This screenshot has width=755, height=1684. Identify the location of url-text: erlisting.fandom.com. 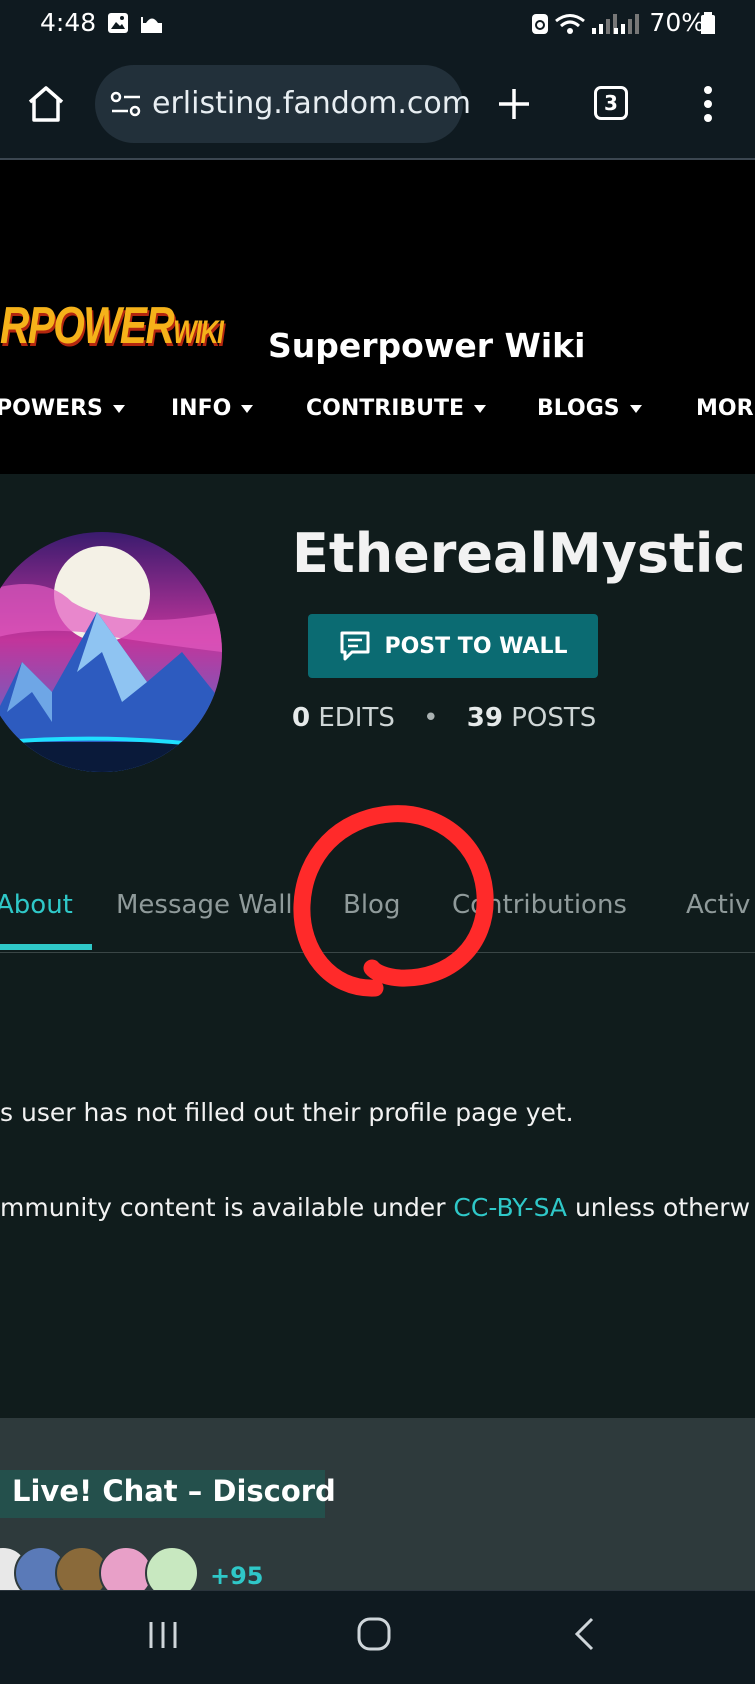
(312, 103).